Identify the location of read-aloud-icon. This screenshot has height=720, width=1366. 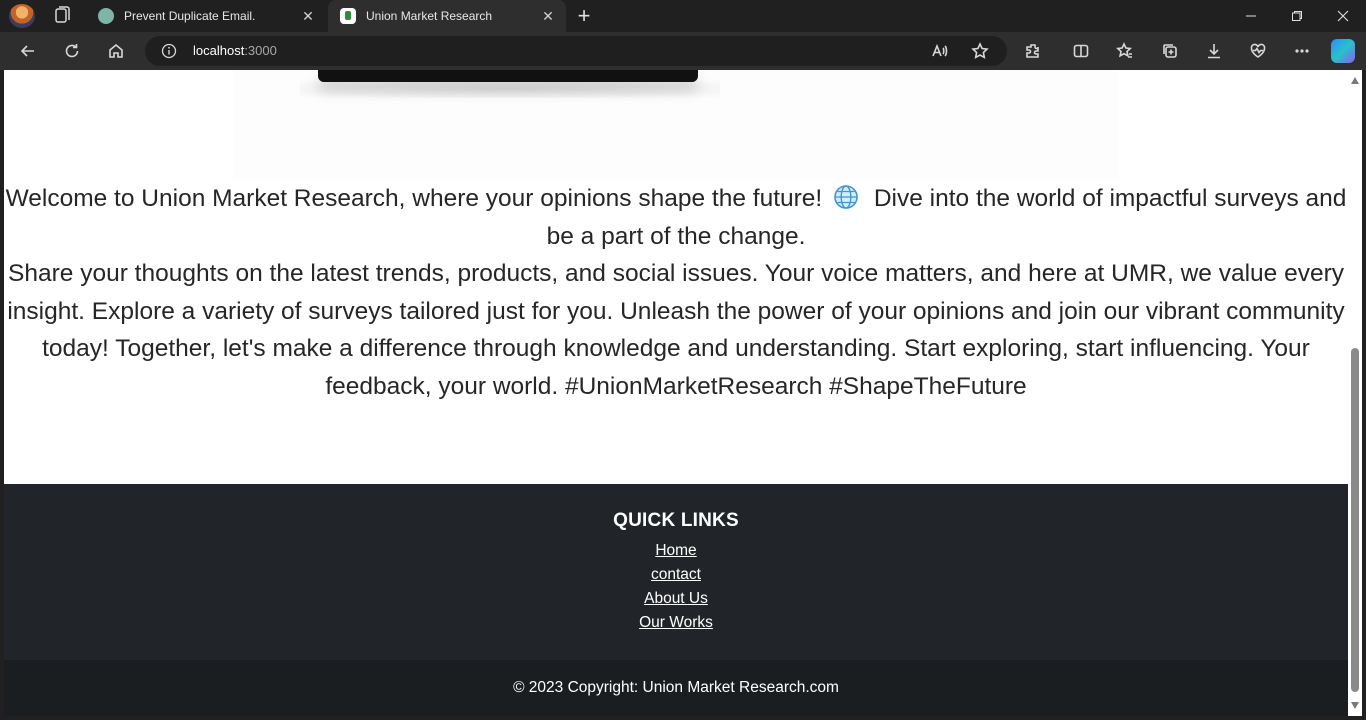
(940, 51).